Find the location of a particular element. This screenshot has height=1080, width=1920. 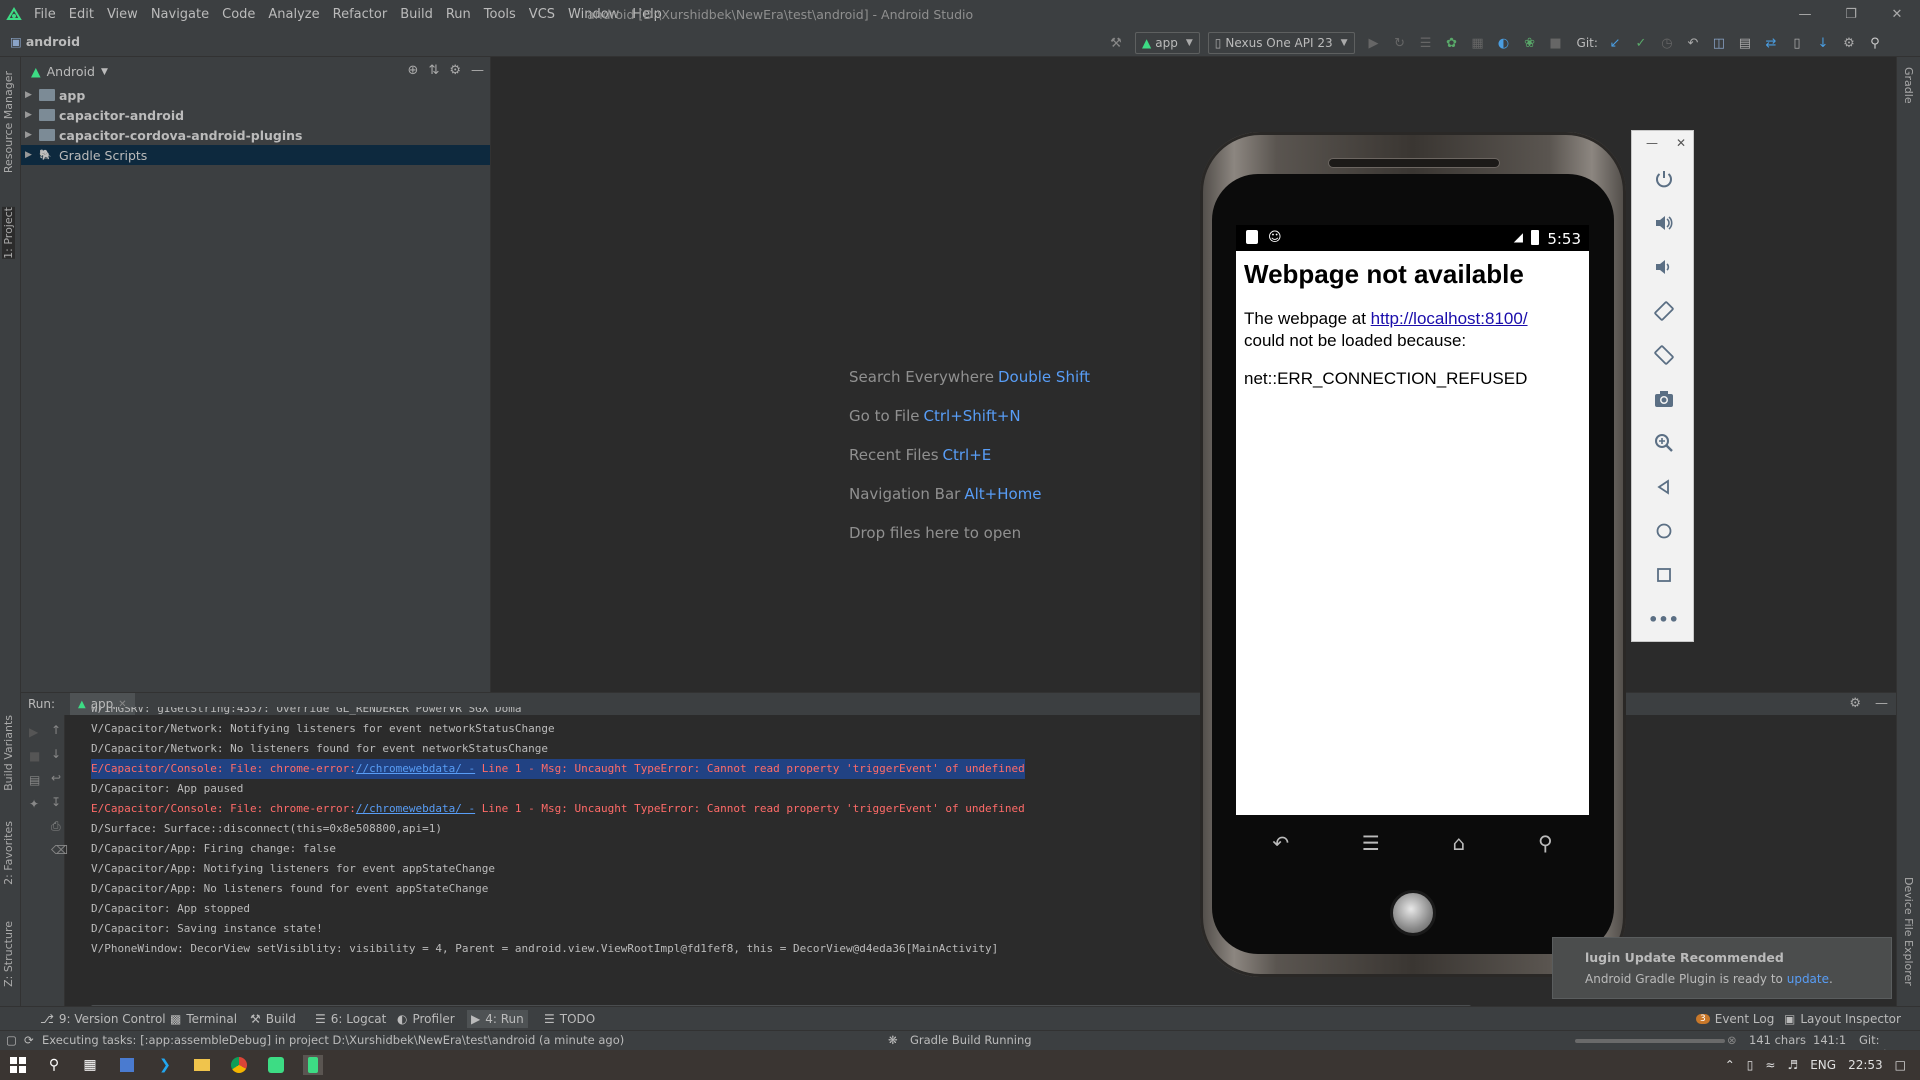

zoom-icon is located at coordinates (1663, 443).